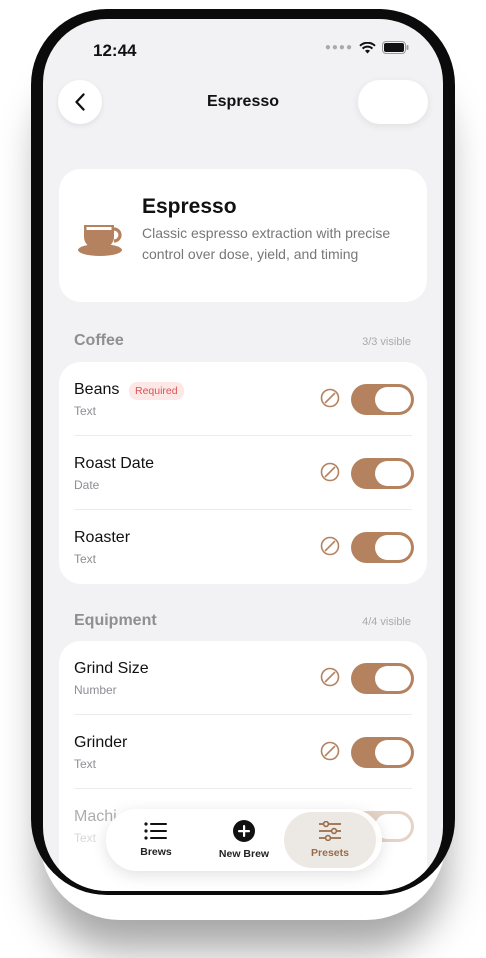 Image resolution: width=486 pixels, height=958 pixels. Describe the element at coordinates (330, 853) in the screenshot. I see `tab-label: Presets` at that location.